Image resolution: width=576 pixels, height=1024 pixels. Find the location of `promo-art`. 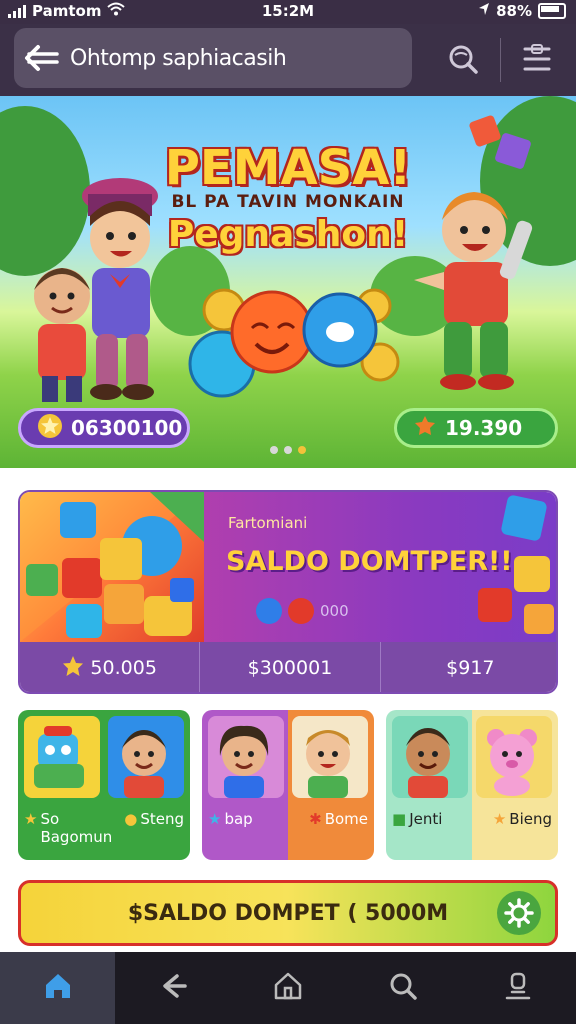

promo-art is located at coordinates (112, 567).